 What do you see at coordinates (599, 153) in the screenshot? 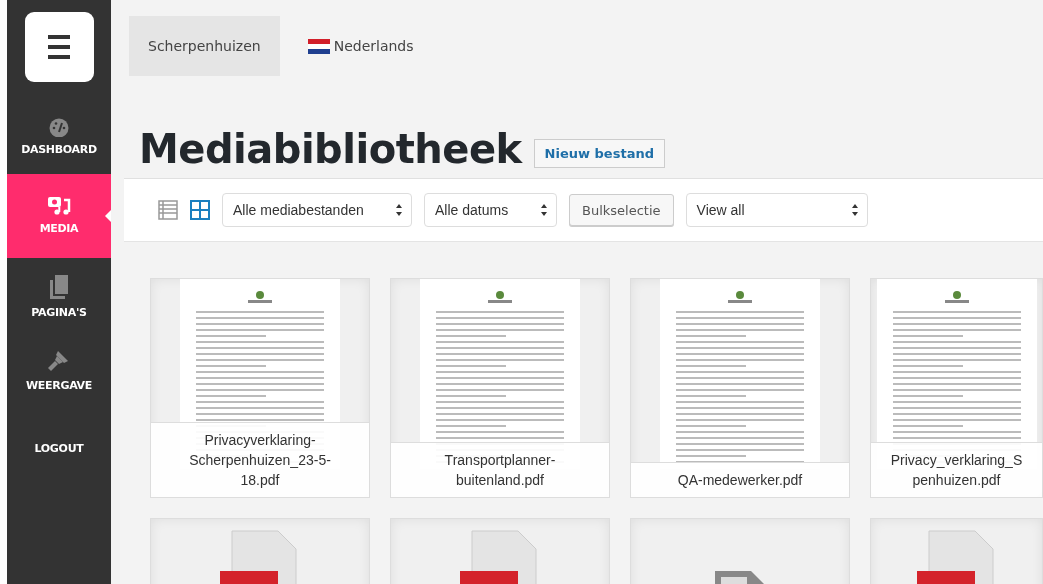
I see `new-file-button: Nieuw bestand` at bounding box center [599, 153].